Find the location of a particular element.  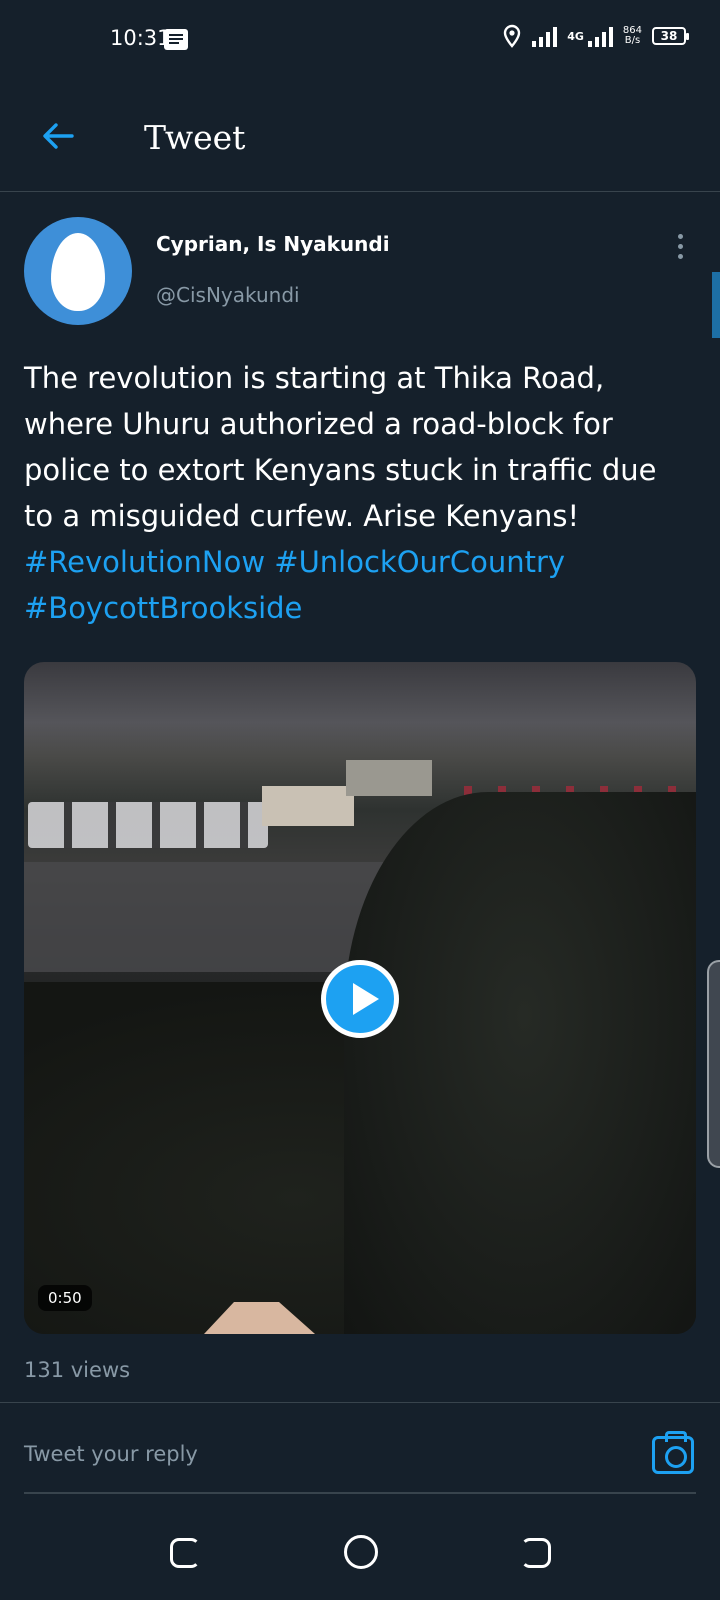

home-icon is located at coordinates (361, 1552).